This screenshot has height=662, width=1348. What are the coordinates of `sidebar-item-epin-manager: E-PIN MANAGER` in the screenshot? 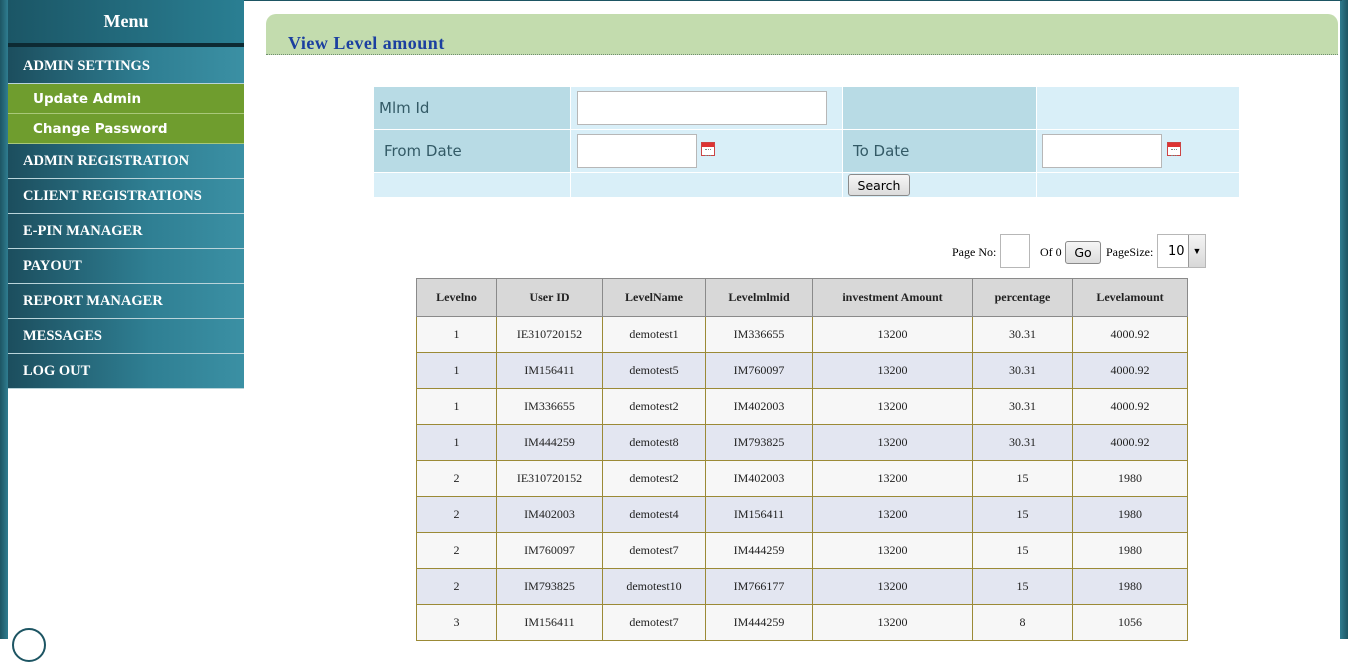 It's located at (126, 231).